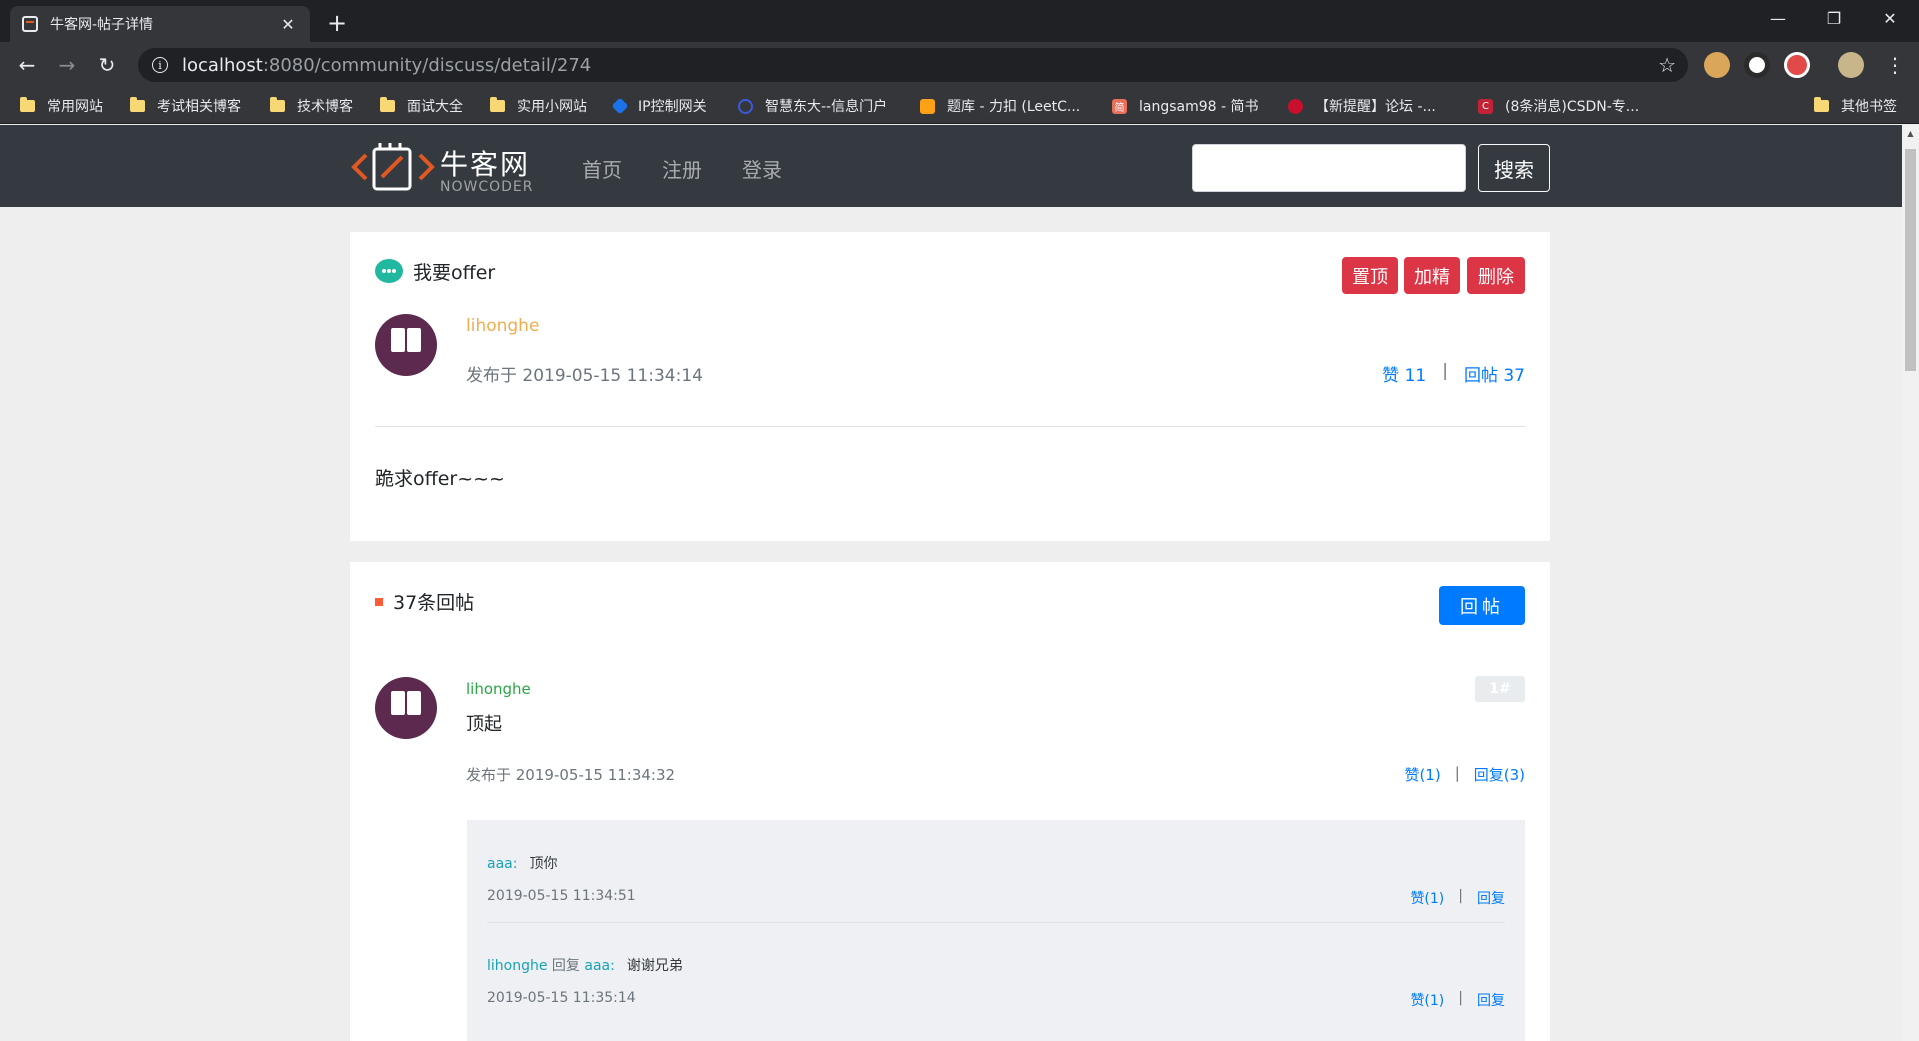 The height and width of the screenshot is (1041, 1919). I want to click on floor-badge: 1#, so click(1500, 689).